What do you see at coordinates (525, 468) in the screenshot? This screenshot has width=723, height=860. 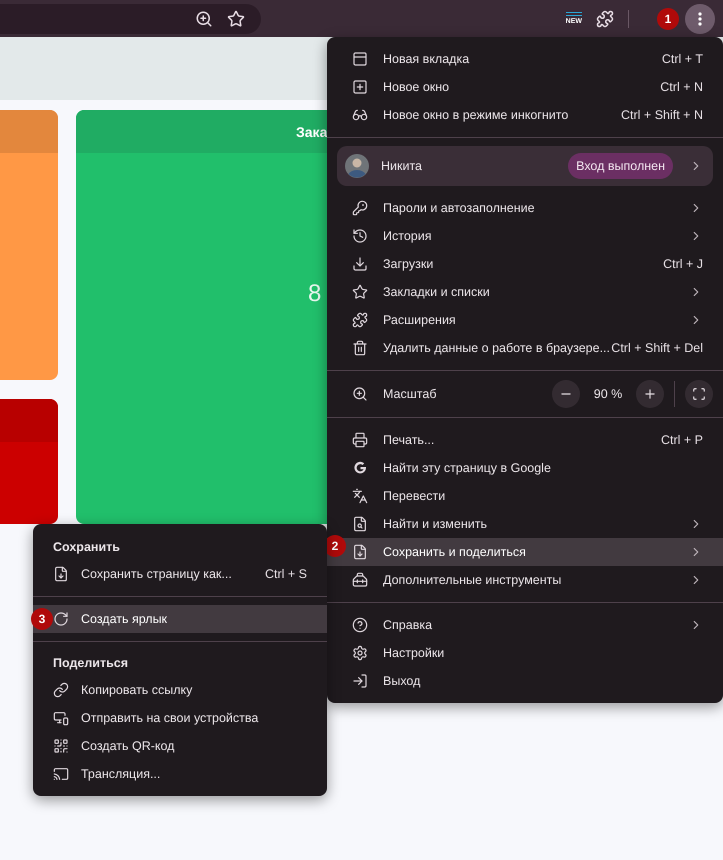 I see `menu-item: Найти эту страницу в Google` at bounding box center [525, 468].